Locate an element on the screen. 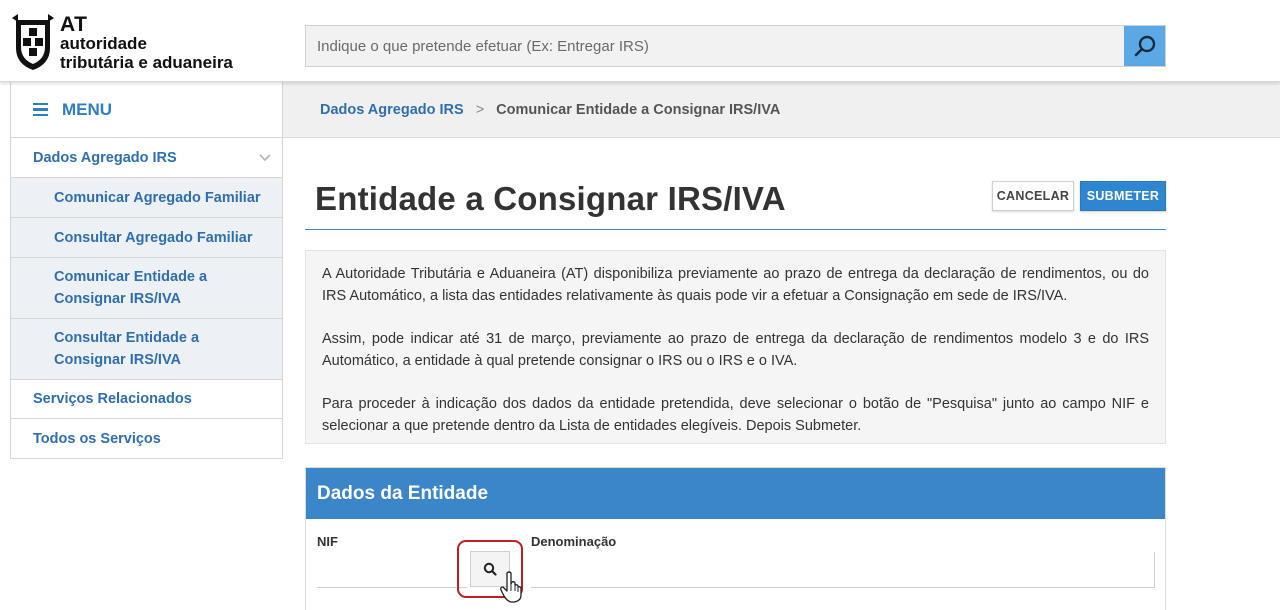  cancel-button: CANCELAR is located at coordinates (1033, 196).